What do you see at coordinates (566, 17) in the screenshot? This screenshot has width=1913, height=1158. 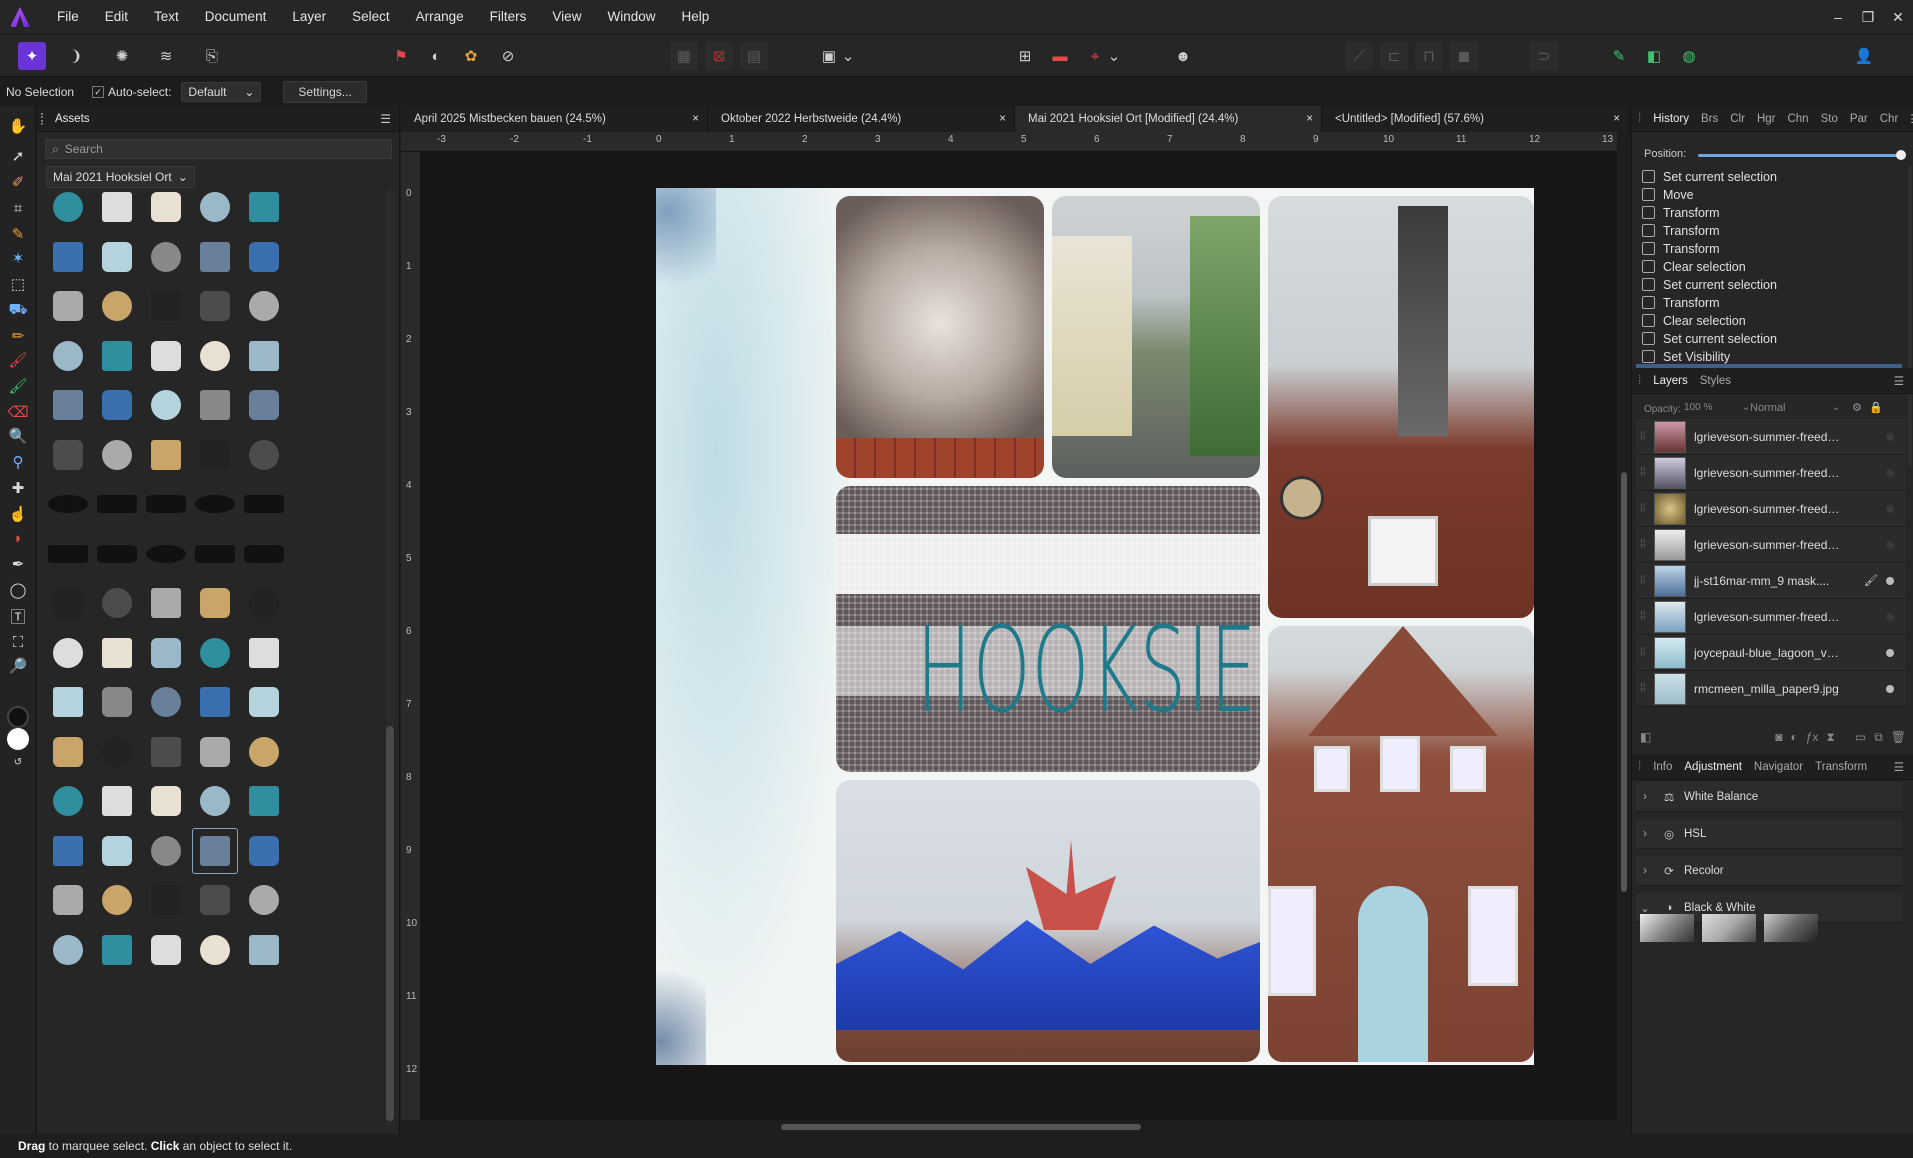 I see `menu-view: View` at bounding box center [566, 17].